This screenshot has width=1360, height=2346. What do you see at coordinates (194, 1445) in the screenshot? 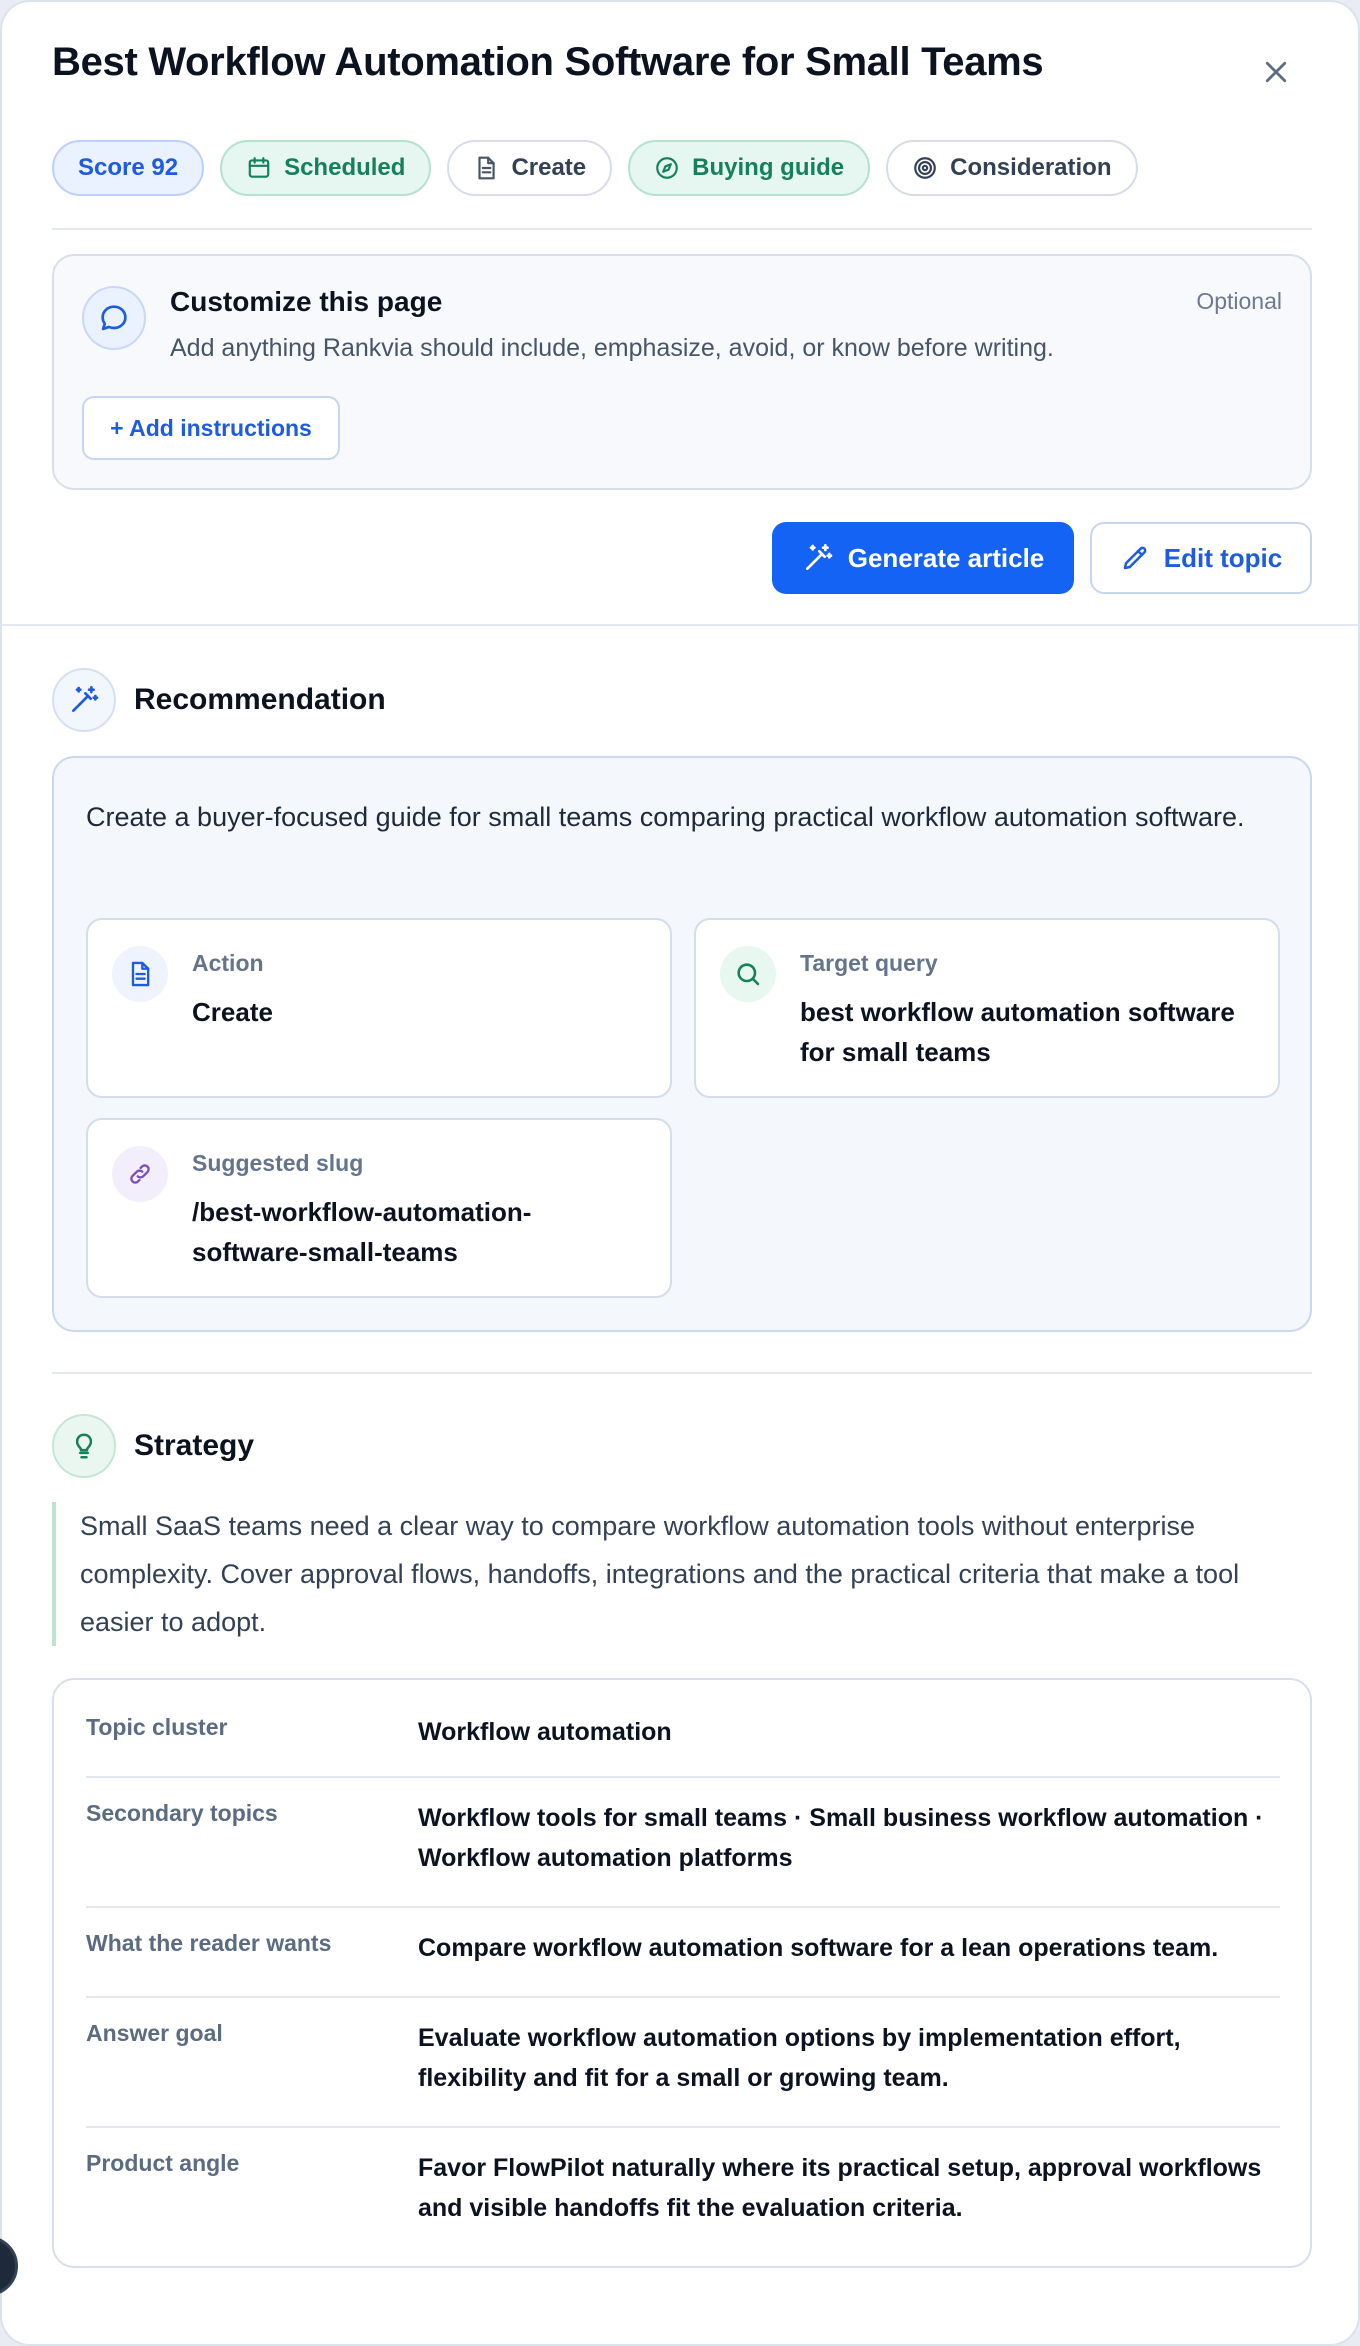
I see `strategy-title: Strategy` at bounding box center [194, 1445].